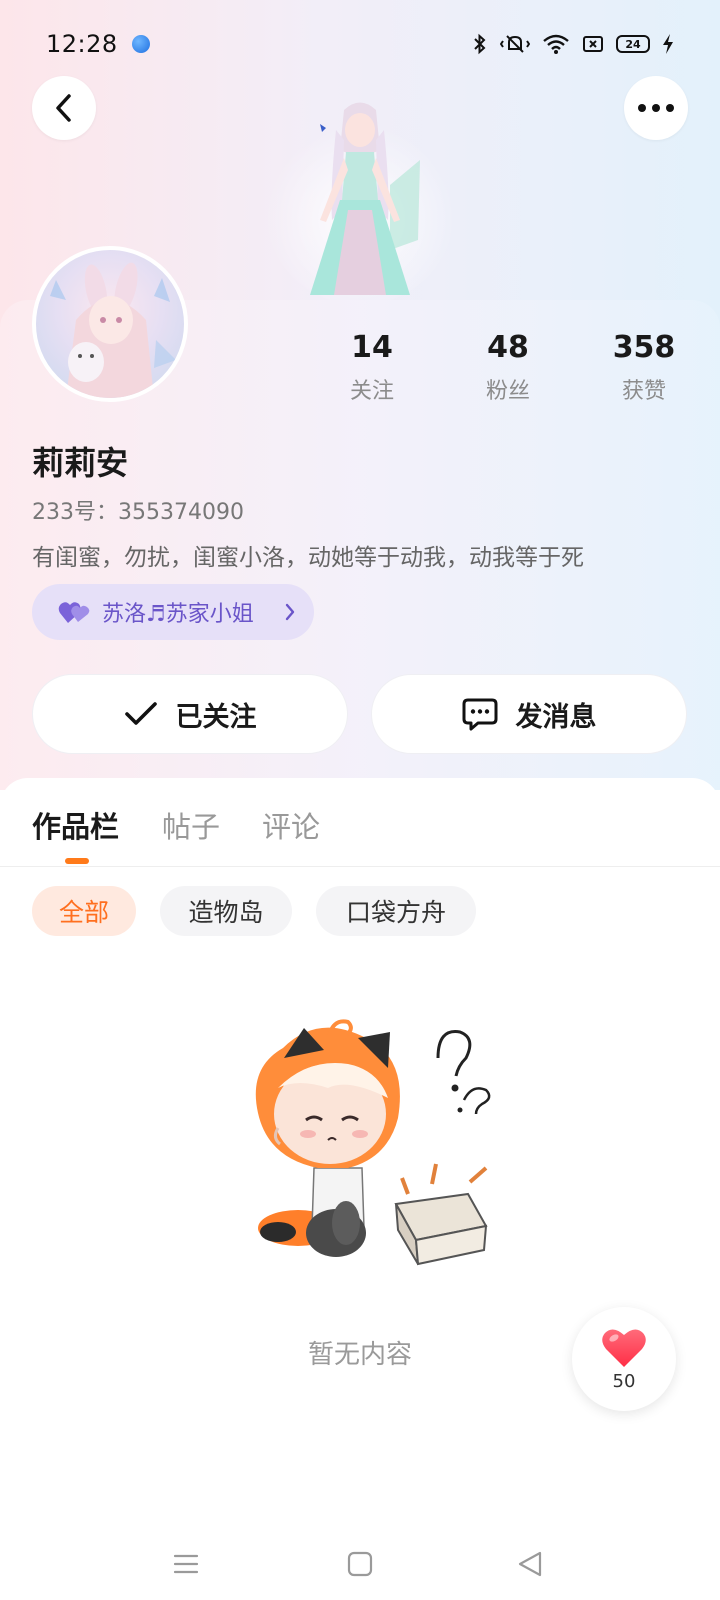  I want to click on user-name: 莉莉安, so click(80, 463).